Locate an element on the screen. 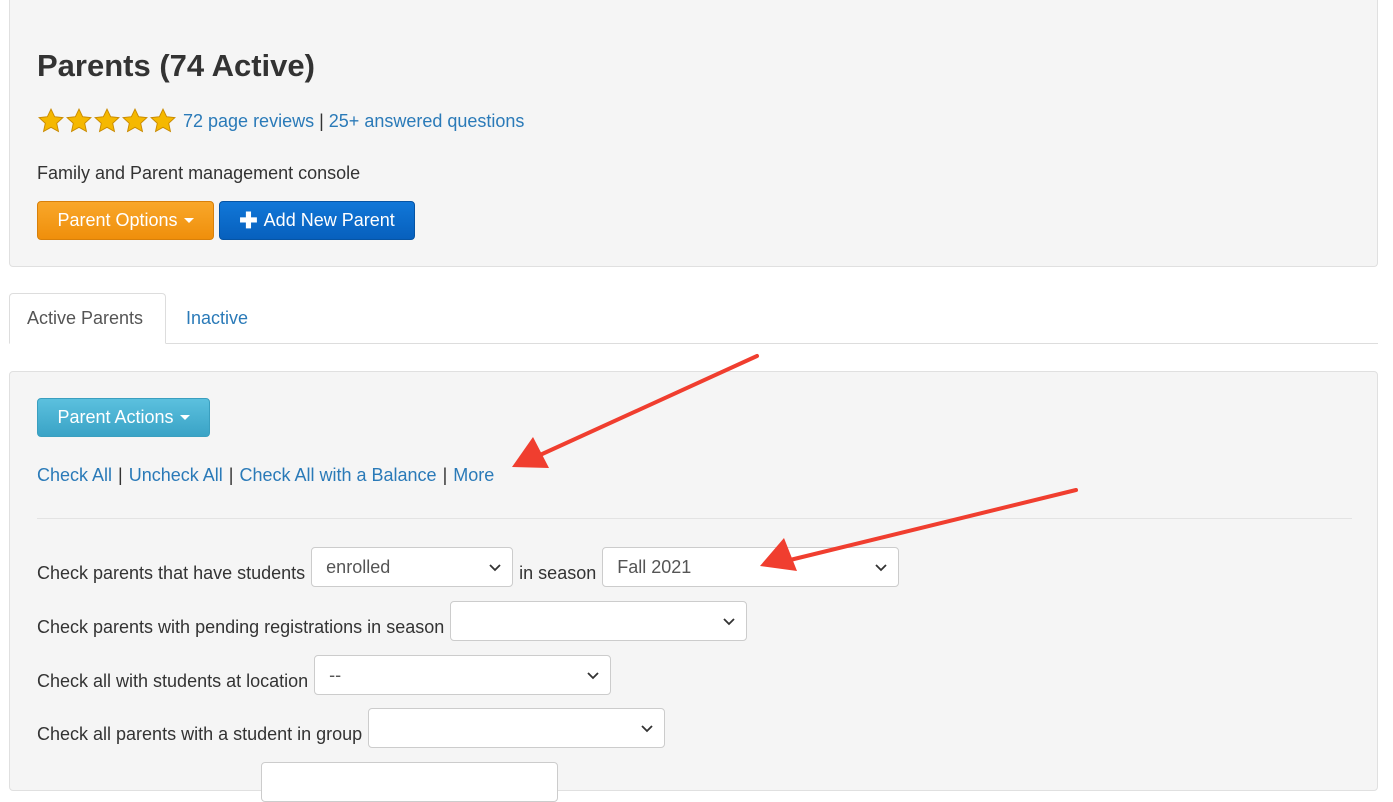 The image size is (1393, 802). check-all-balance-link: Check All with a Balance is located at coordinates (337, 475).